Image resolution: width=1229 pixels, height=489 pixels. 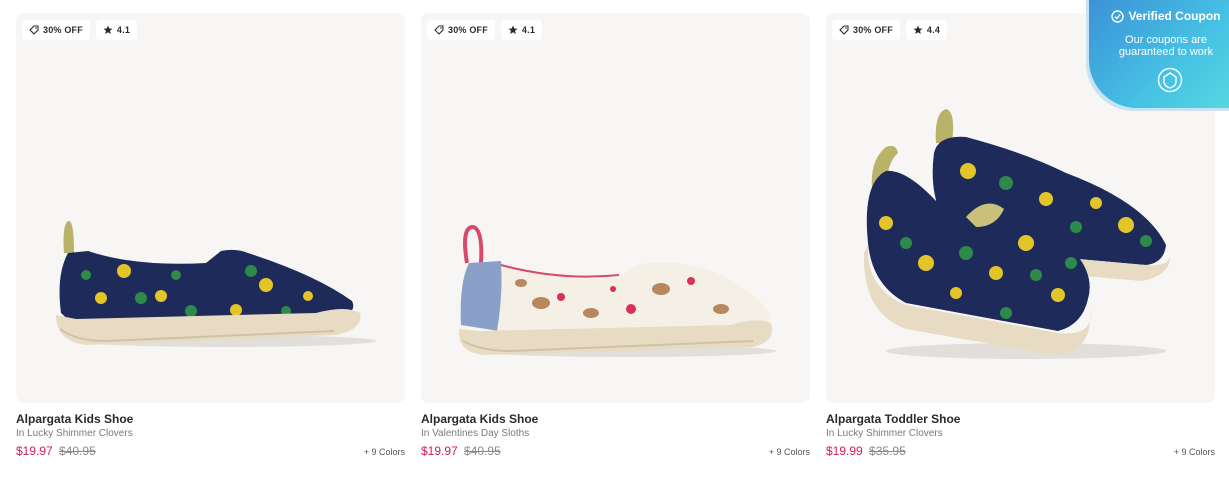 I want to click on price-row: $19.99 $35.95 + 9 Colors, so click(x=1020, y=451).